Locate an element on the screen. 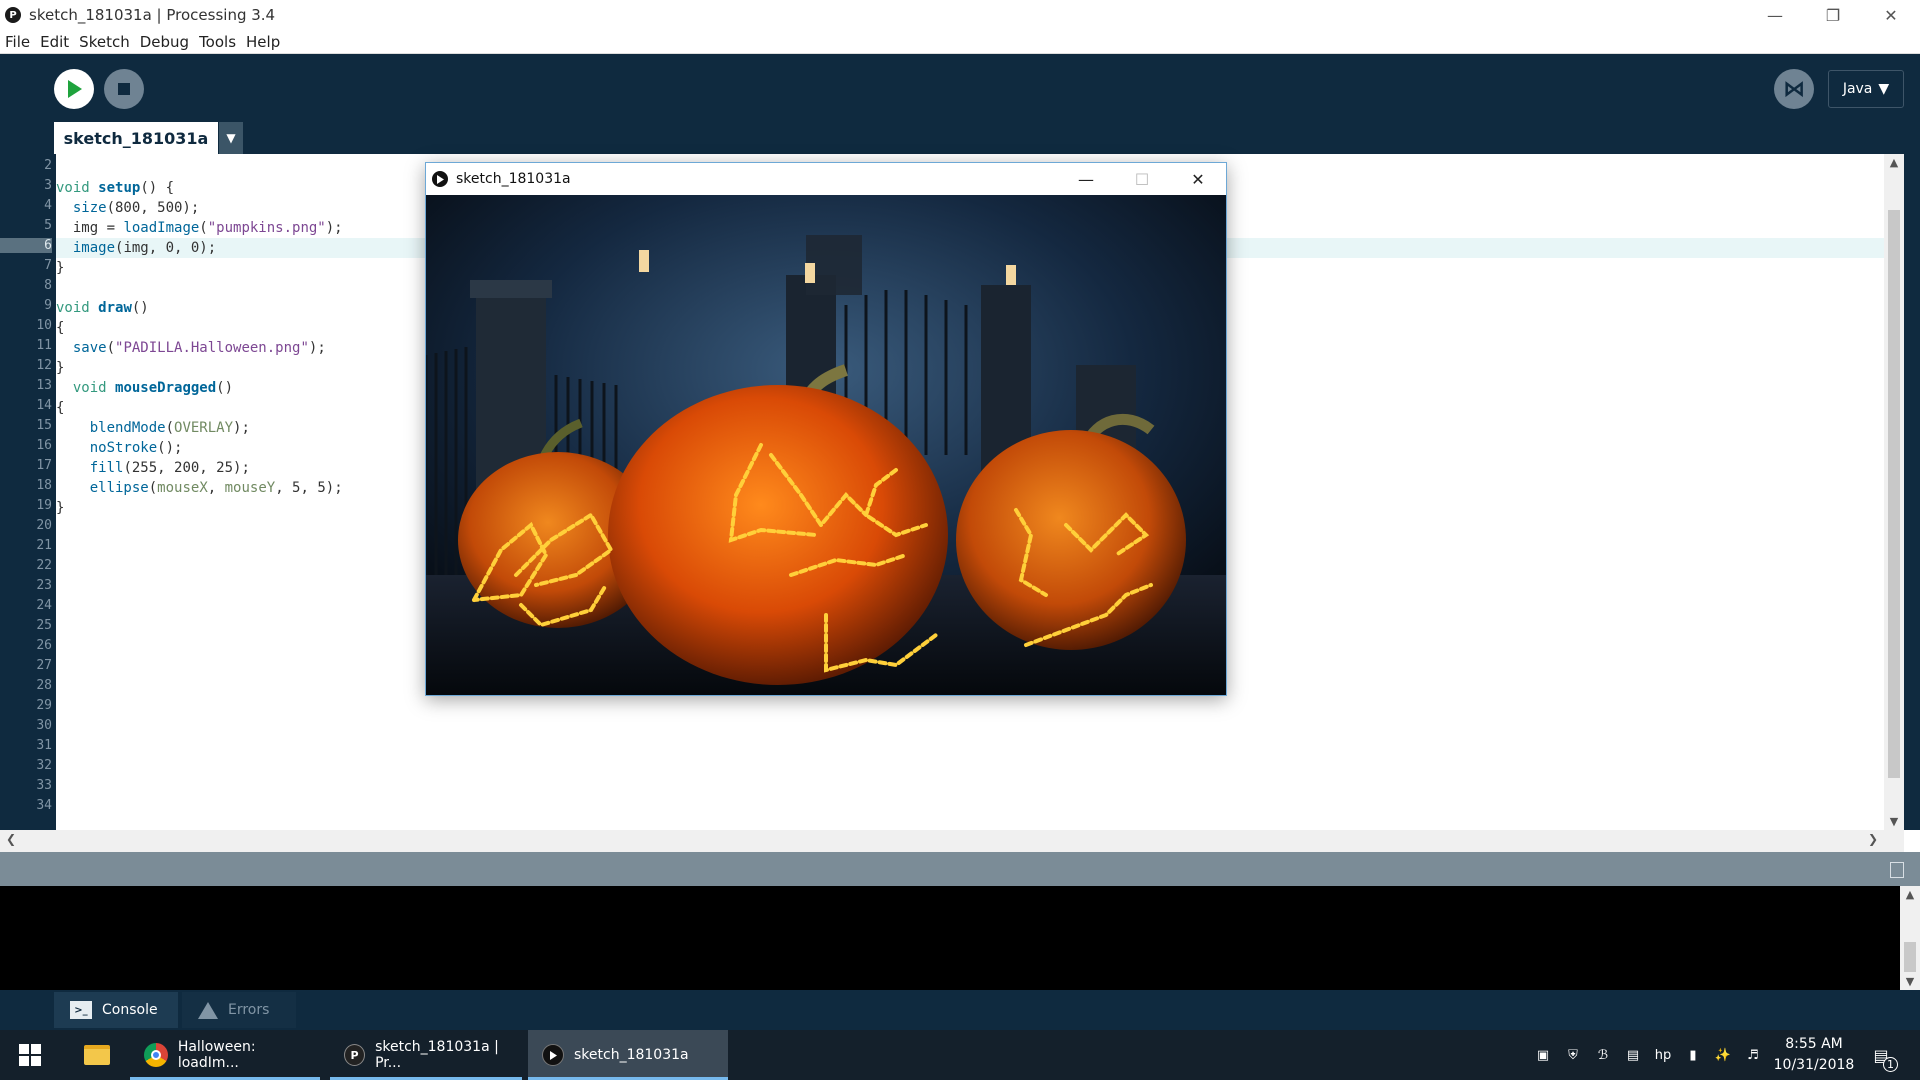  volume-icon: ♬ is located at coordinates (1753, 1055).